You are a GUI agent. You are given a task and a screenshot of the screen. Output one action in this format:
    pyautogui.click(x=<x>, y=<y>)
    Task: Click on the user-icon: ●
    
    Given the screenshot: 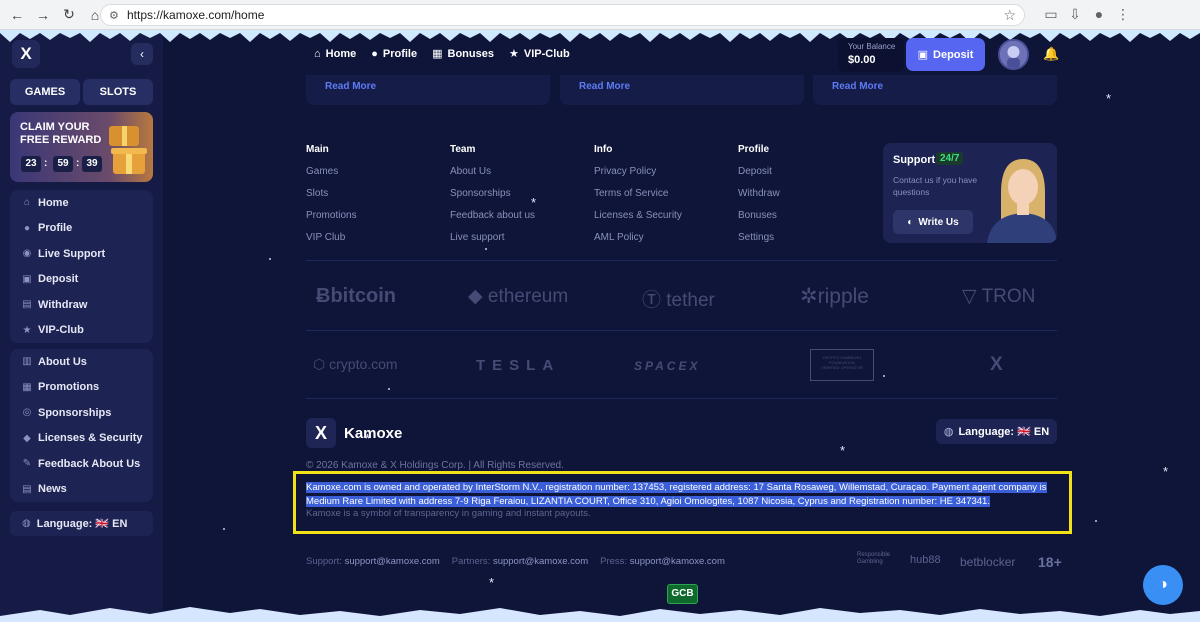 What is the action you would take?
    pyautogui.click(x=27, y=228)
    